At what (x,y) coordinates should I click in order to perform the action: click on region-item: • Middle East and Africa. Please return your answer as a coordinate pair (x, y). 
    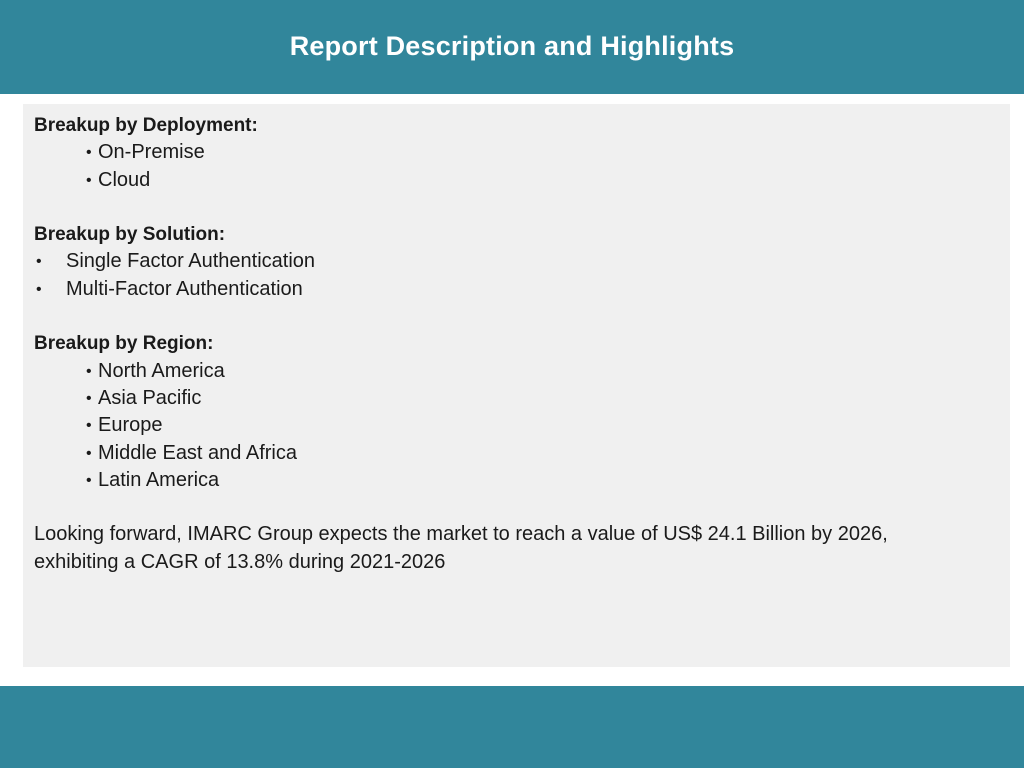
    Looking at the image, I should click on (516, 453).